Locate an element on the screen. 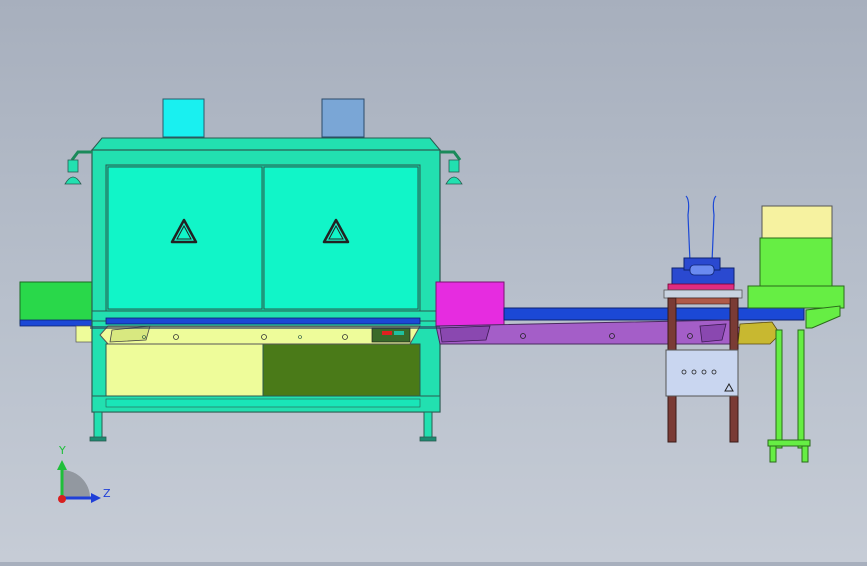  right-unit is located at coordinates (791, 334).